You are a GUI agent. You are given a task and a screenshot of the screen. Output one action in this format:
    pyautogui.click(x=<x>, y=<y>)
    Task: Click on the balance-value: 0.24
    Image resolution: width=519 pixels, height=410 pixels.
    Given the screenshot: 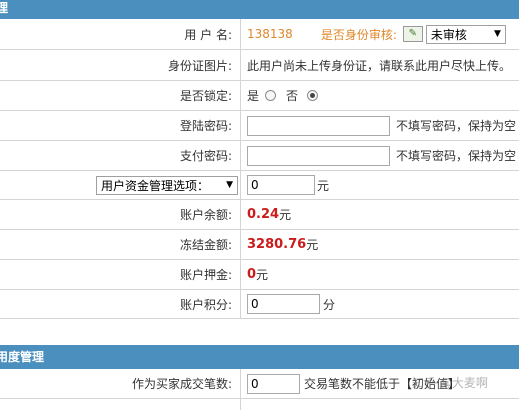 What is the action you would take?
    pyautogui.click(x=263, y=214)
    